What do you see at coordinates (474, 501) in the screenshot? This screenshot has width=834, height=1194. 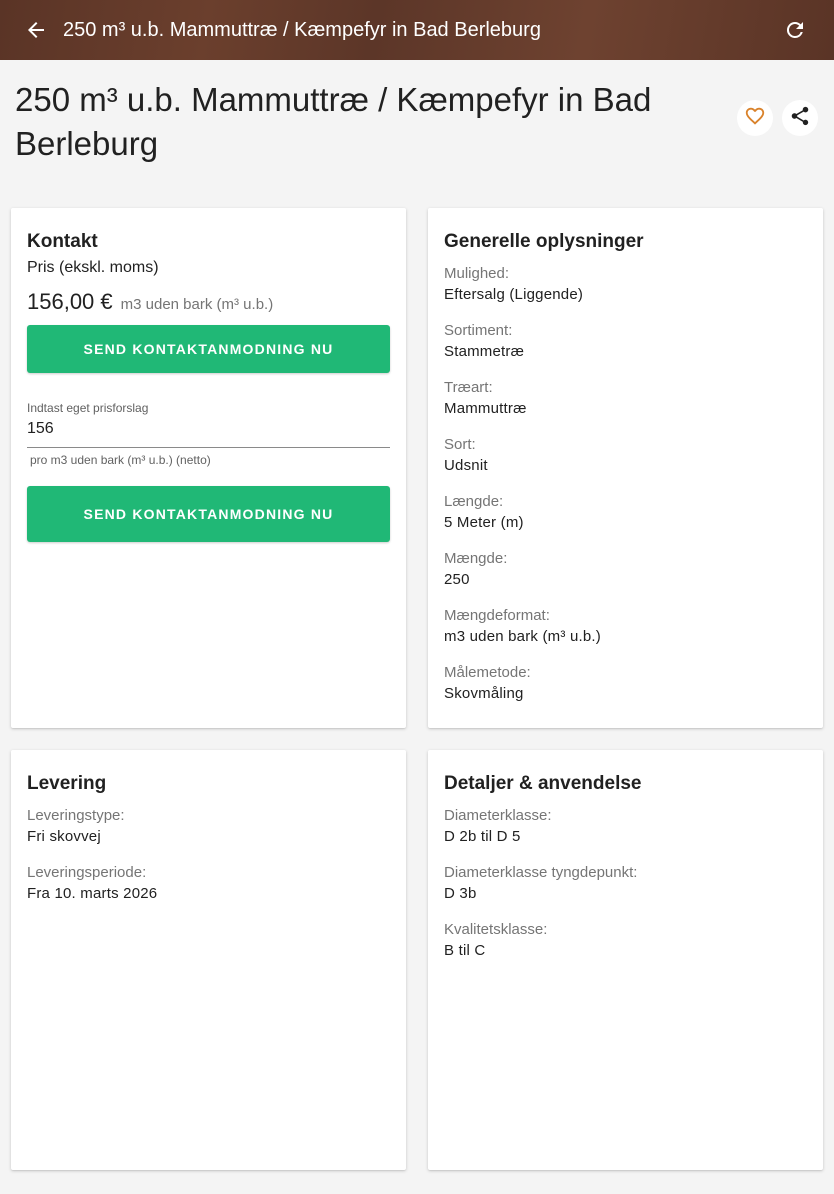 I see `field-label: Længde:` at bounding box center [474, 501].